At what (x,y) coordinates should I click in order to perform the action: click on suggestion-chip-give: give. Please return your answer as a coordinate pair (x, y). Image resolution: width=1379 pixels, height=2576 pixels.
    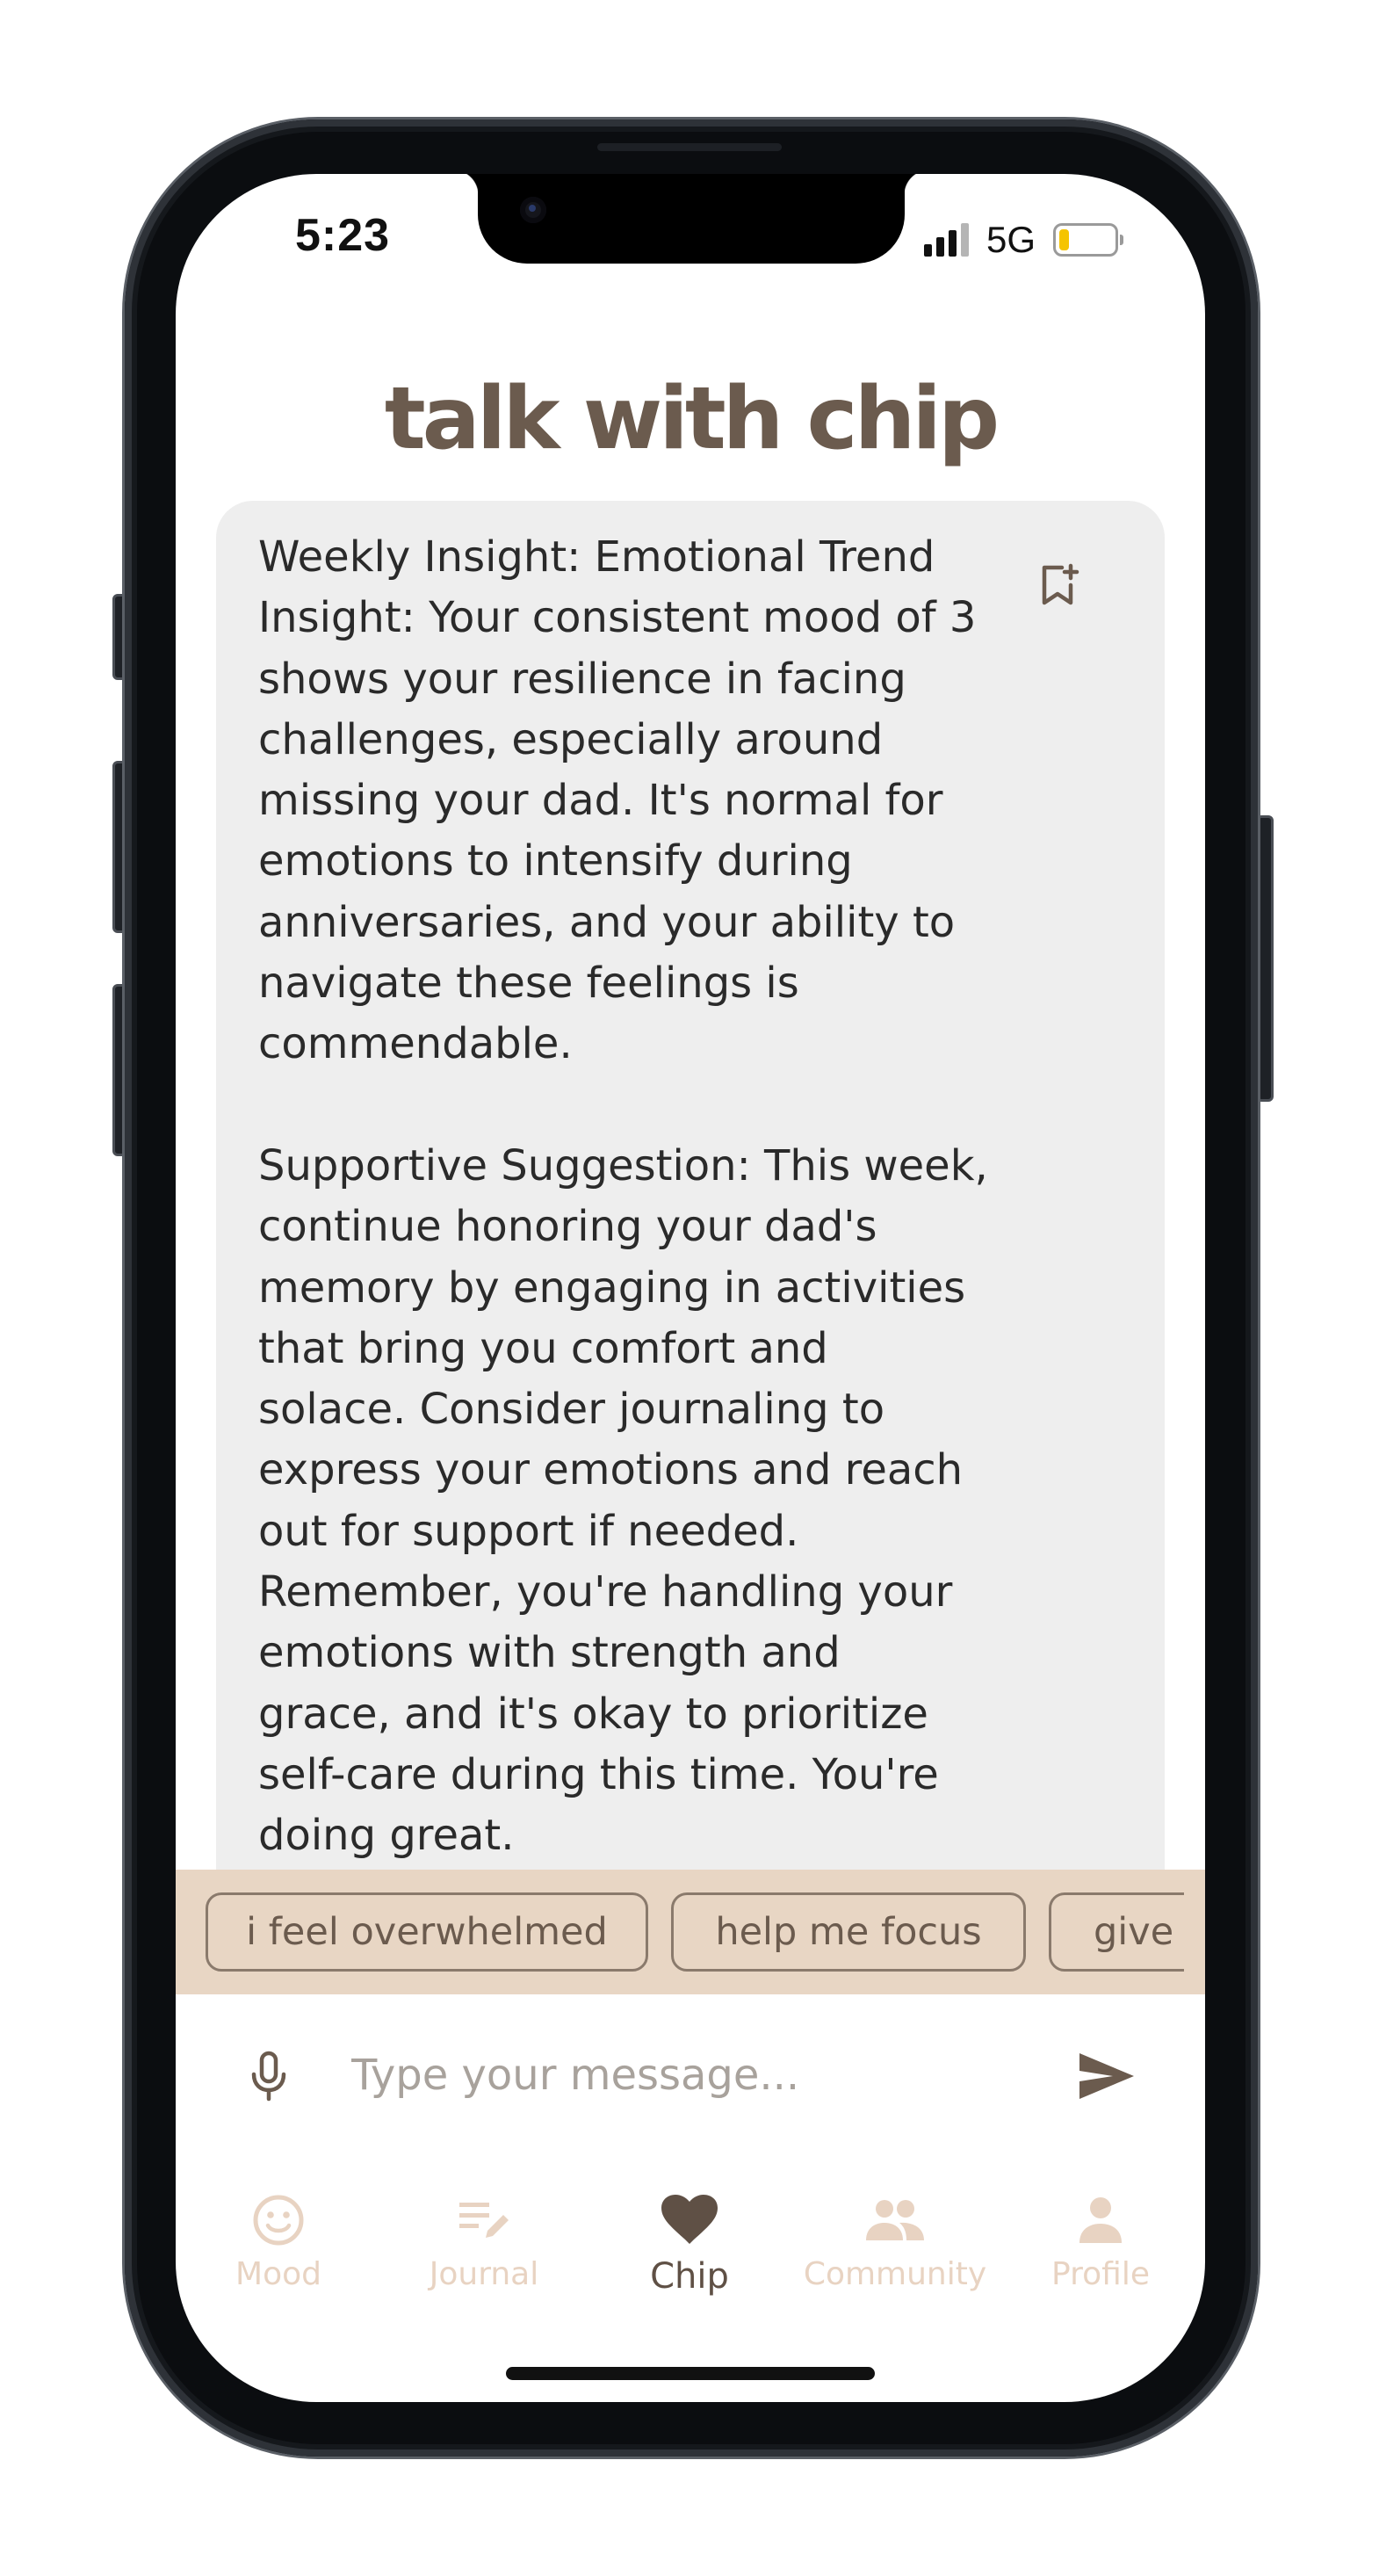
    Looking at the image, I should click on (1116, 1932).